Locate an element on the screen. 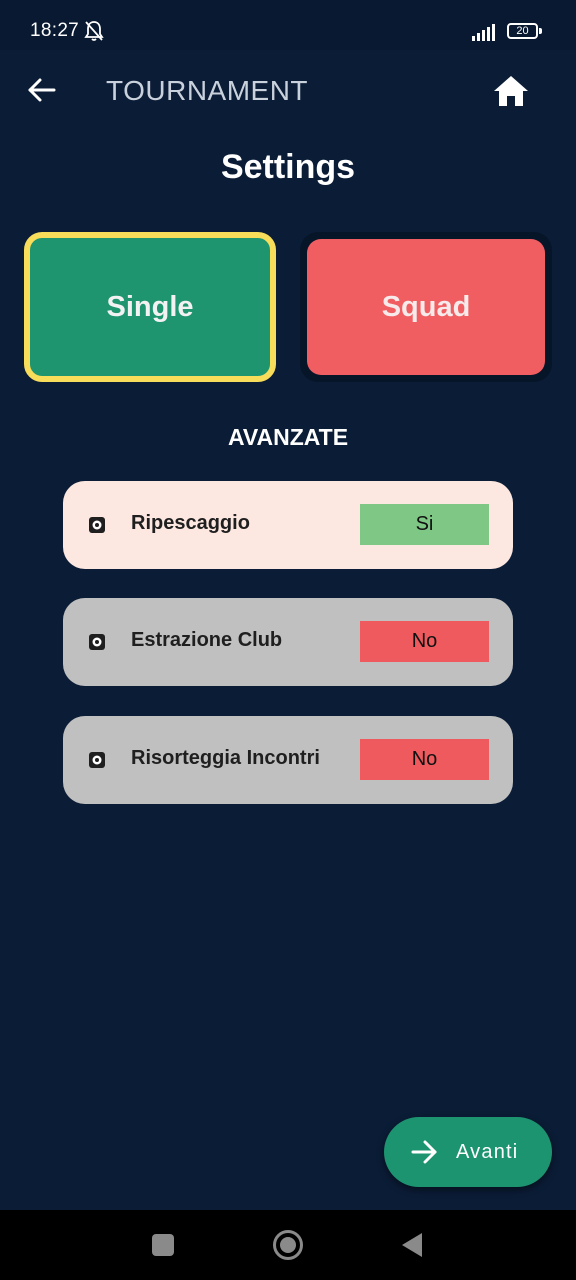  battery-icon: 20 is located at coordinates (522, 31).